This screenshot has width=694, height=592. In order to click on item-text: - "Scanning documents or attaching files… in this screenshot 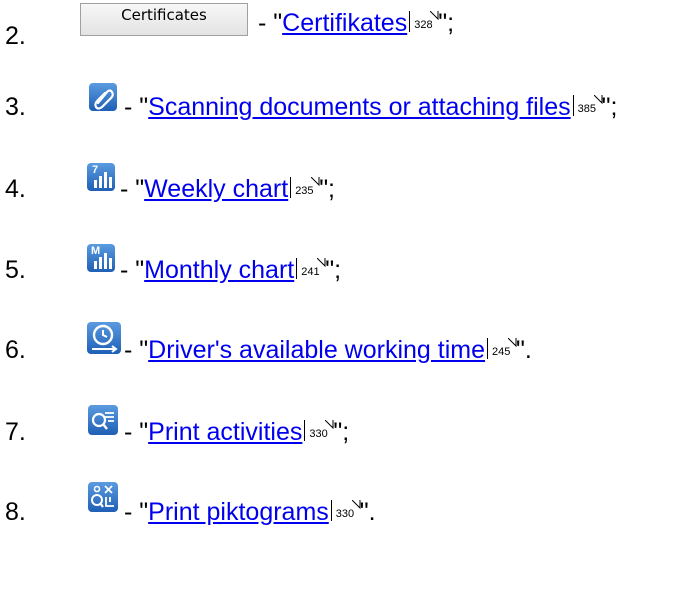, I will do `click(370, 107)`.